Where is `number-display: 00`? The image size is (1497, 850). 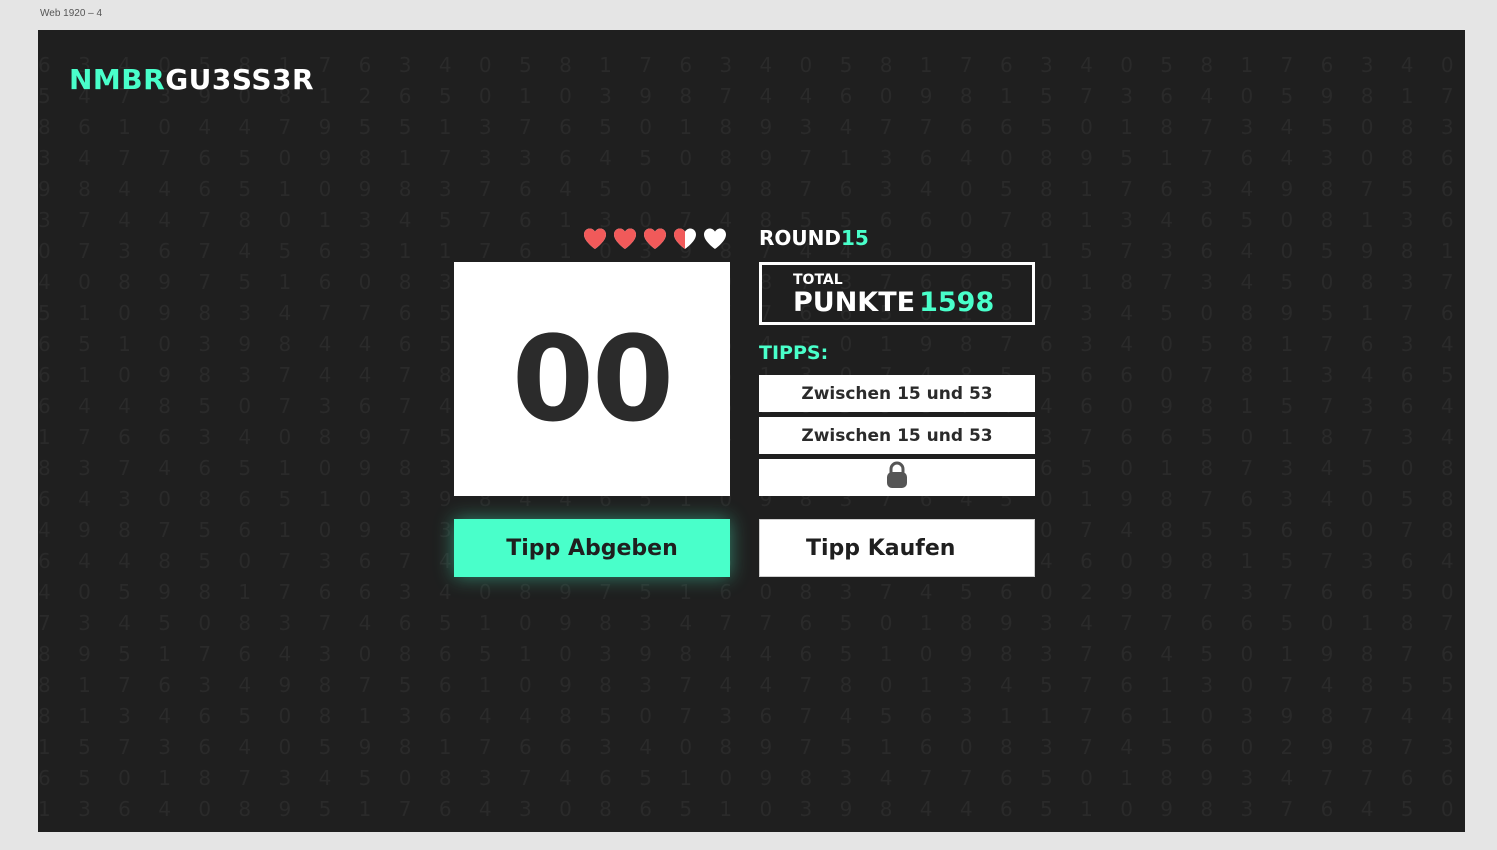
number-display: 00 is located at coordinates (592, 379).